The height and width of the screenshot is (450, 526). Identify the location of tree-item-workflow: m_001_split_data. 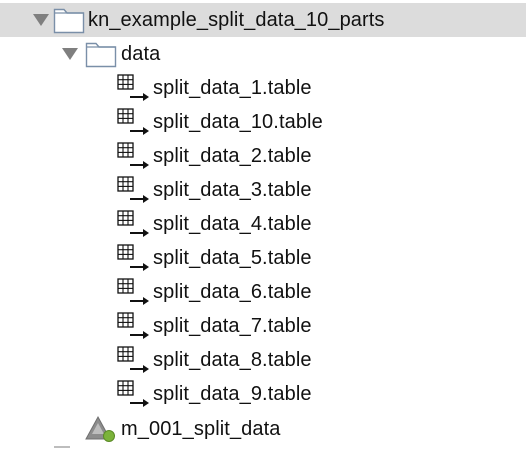
(263, 429).